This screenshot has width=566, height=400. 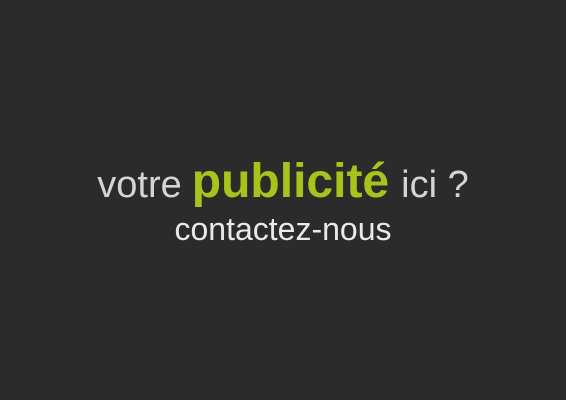 What do you see at coordinates (139, 185) in the screenshot?
I see `headline-word-votre: votre` at bounding box center [139, 185].